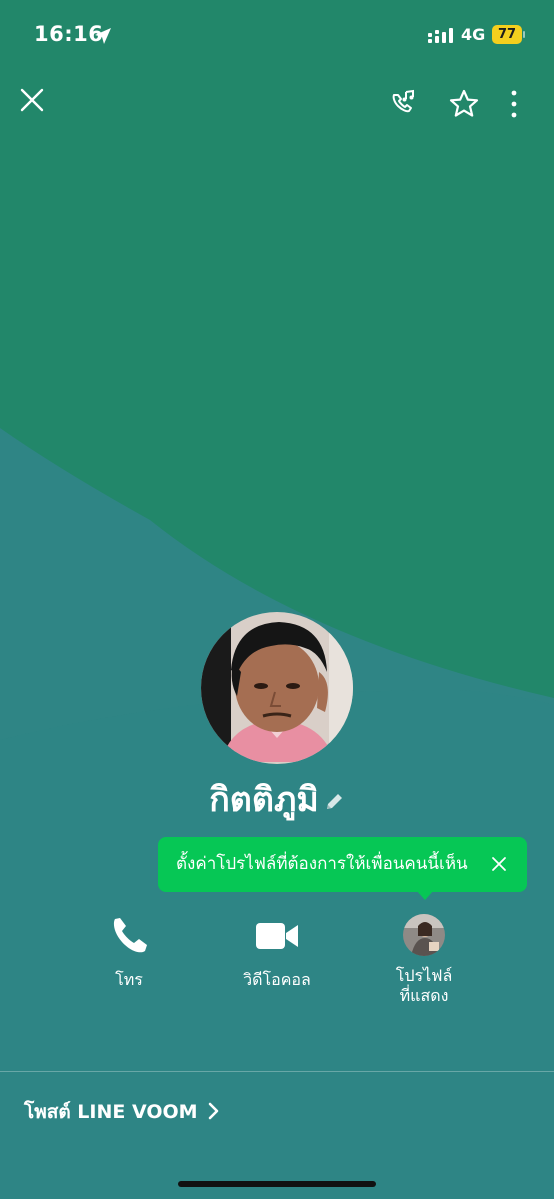 This screenshot has height=1199, width=554. I want to click on video-call-button: วิดีโอคอล, so click(277, 951).